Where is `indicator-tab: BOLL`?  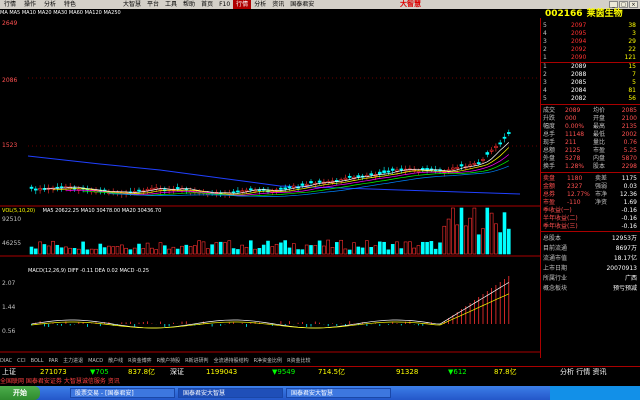 indicator-tab: BOLL is located at coordinates (37, 361).